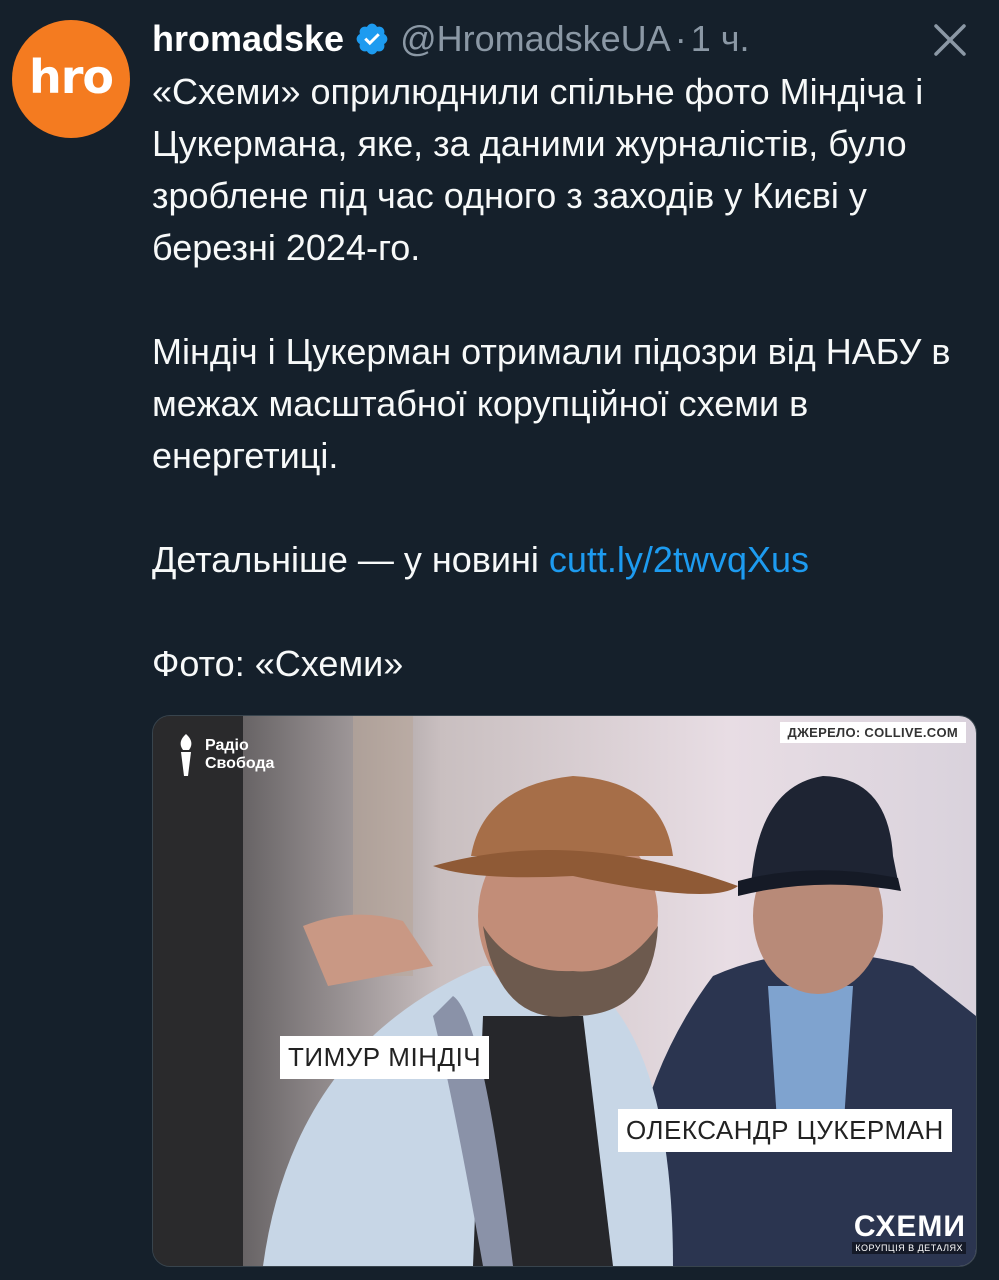 The image size is (999, 1280). Describe the element at coordinates (909, 1226) in the screenshot. I see `schemes-title: СХЕМИ` at that location.